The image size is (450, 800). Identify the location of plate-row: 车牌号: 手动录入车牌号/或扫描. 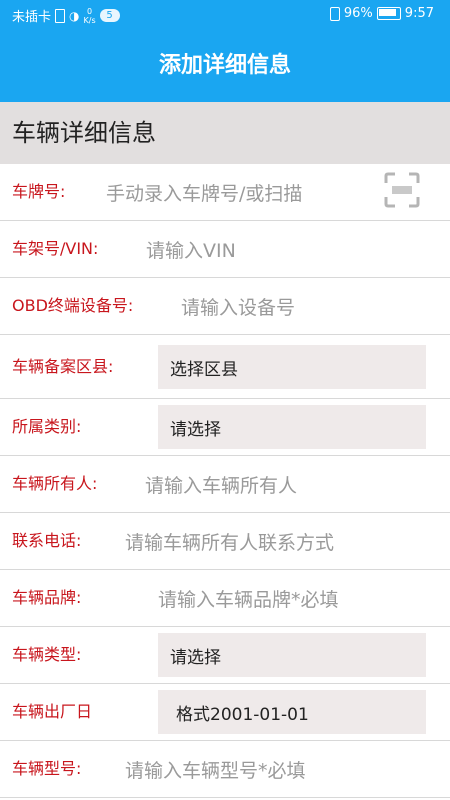
(225, 192).